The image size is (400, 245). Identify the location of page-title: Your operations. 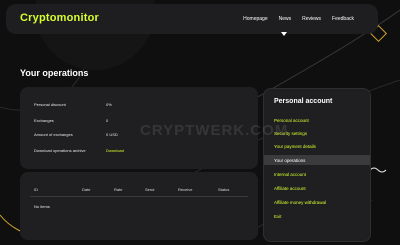
(54, 73).